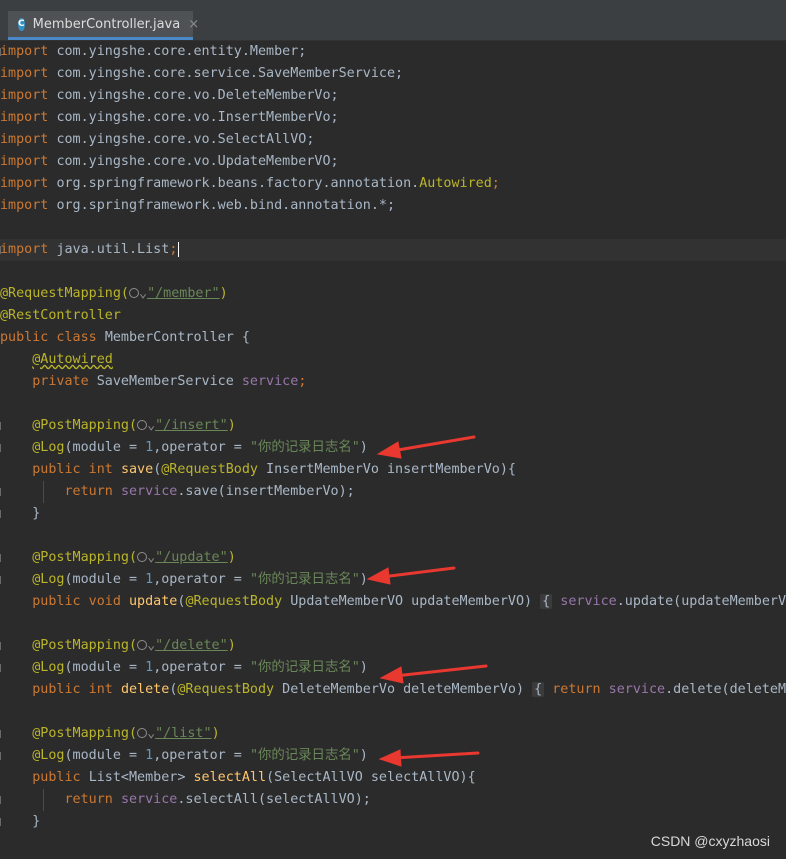 The height and width of the screenshot is (859, 786). I want to click on watermark: CSDN @cxyzhaosi, so click(710, 841).